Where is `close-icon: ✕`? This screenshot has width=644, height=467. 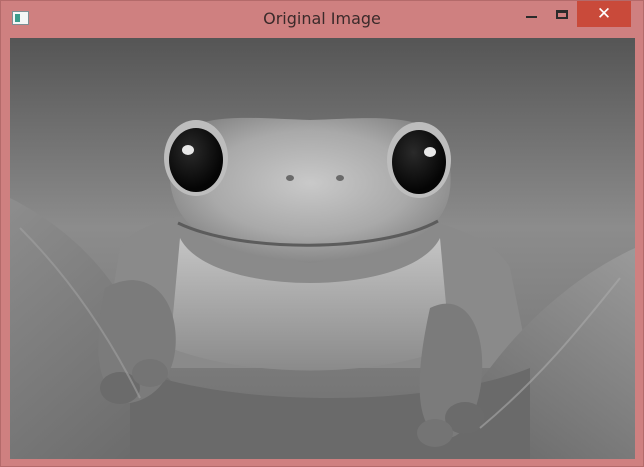 close-icon: ✕ is located at coordinates (604, 13).